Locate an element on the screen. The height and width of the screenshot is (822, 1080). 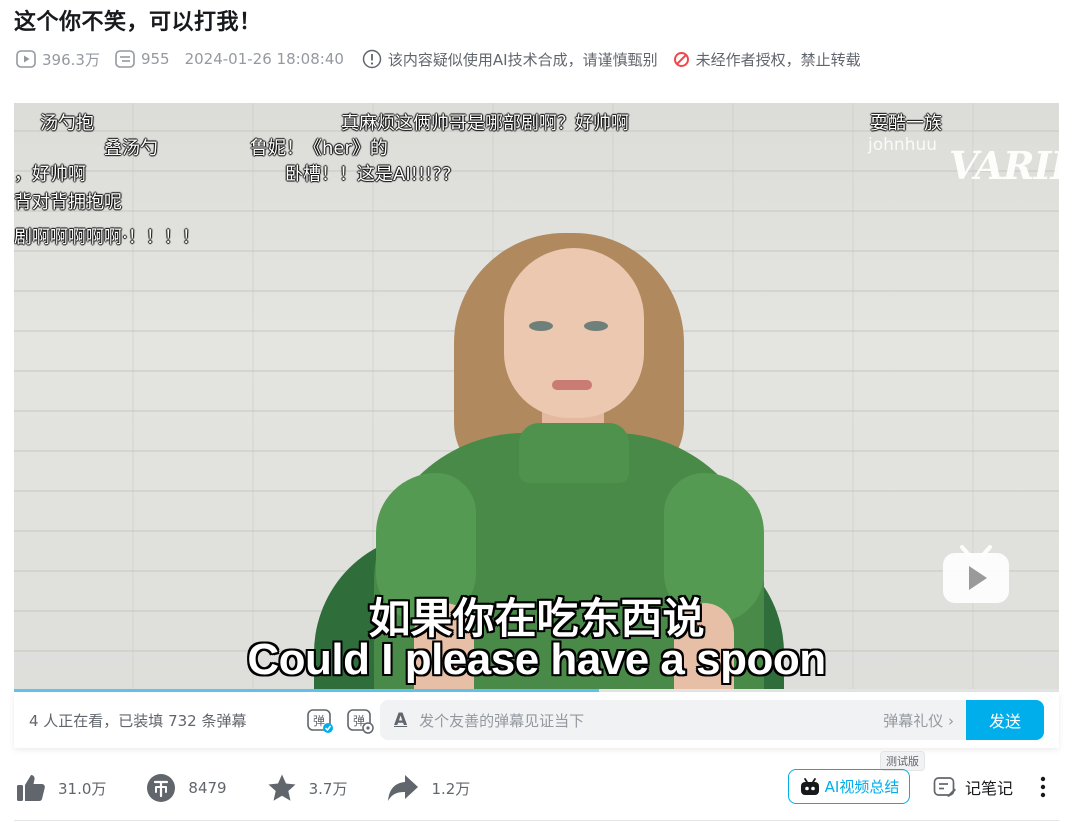
video-frame-collar is located at coordinates (574, 453).